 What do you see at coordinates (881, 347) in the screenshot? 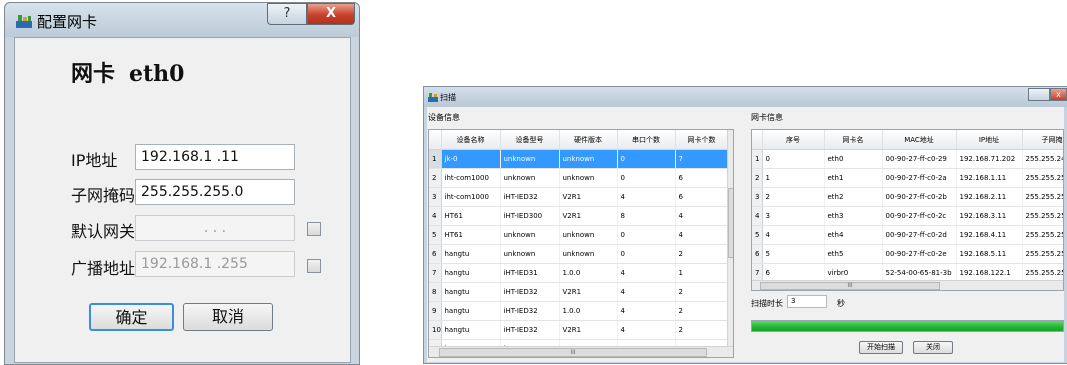
I see `start-scan-button: 开始扫描` at bounding box center [881, 347].